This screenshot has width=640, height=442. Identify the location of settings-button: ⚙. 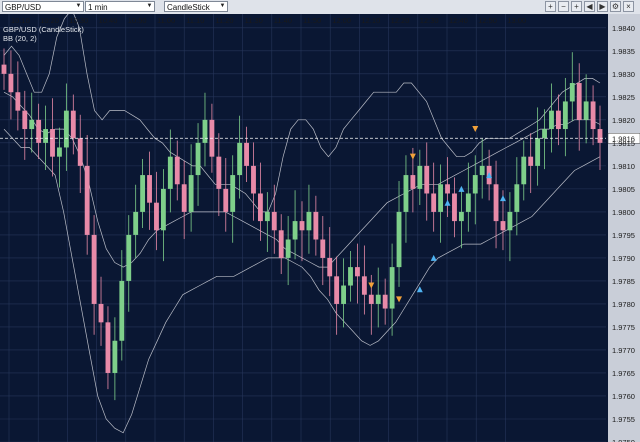
(615, 6).